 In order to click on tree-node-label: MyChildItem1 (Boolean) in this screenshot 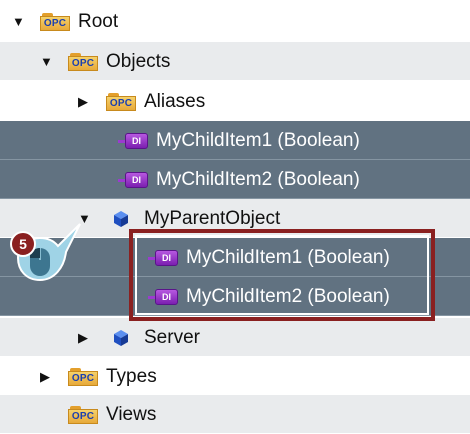, I will do `click(258, 140)`.